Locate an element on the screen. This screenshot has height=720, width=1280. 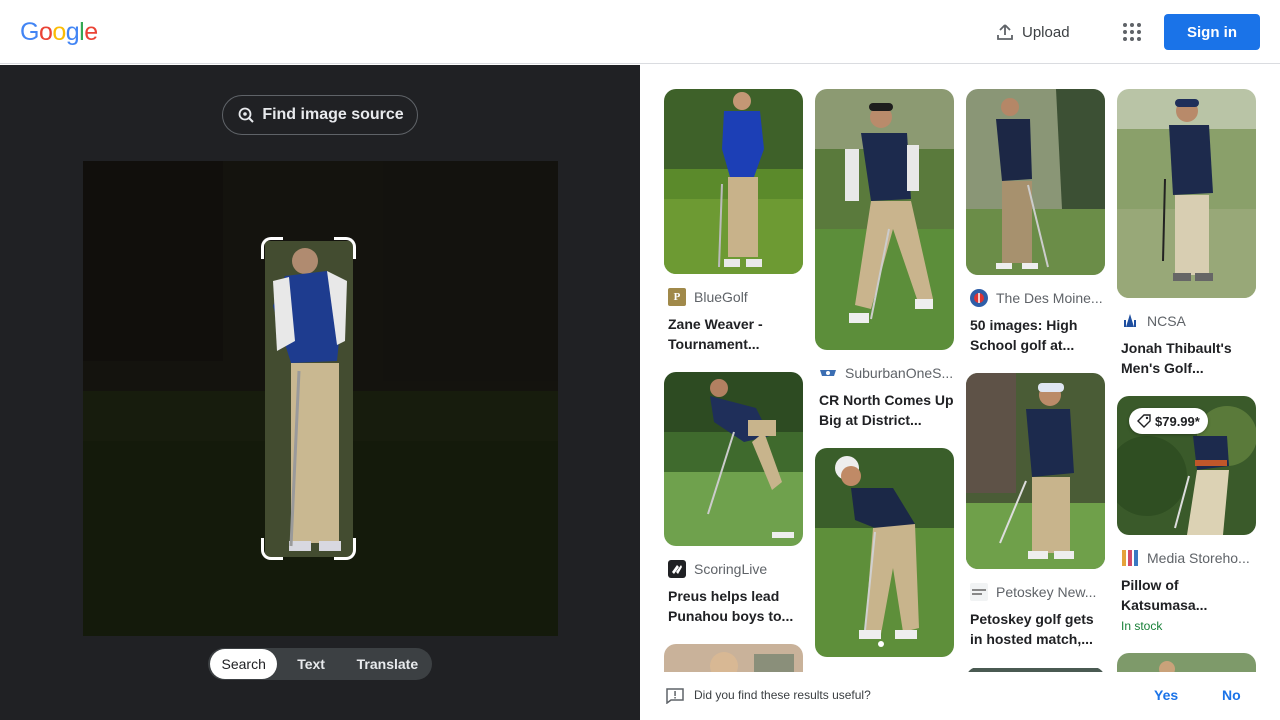
result-source: NCSA is located at coordinates (1186, 321).